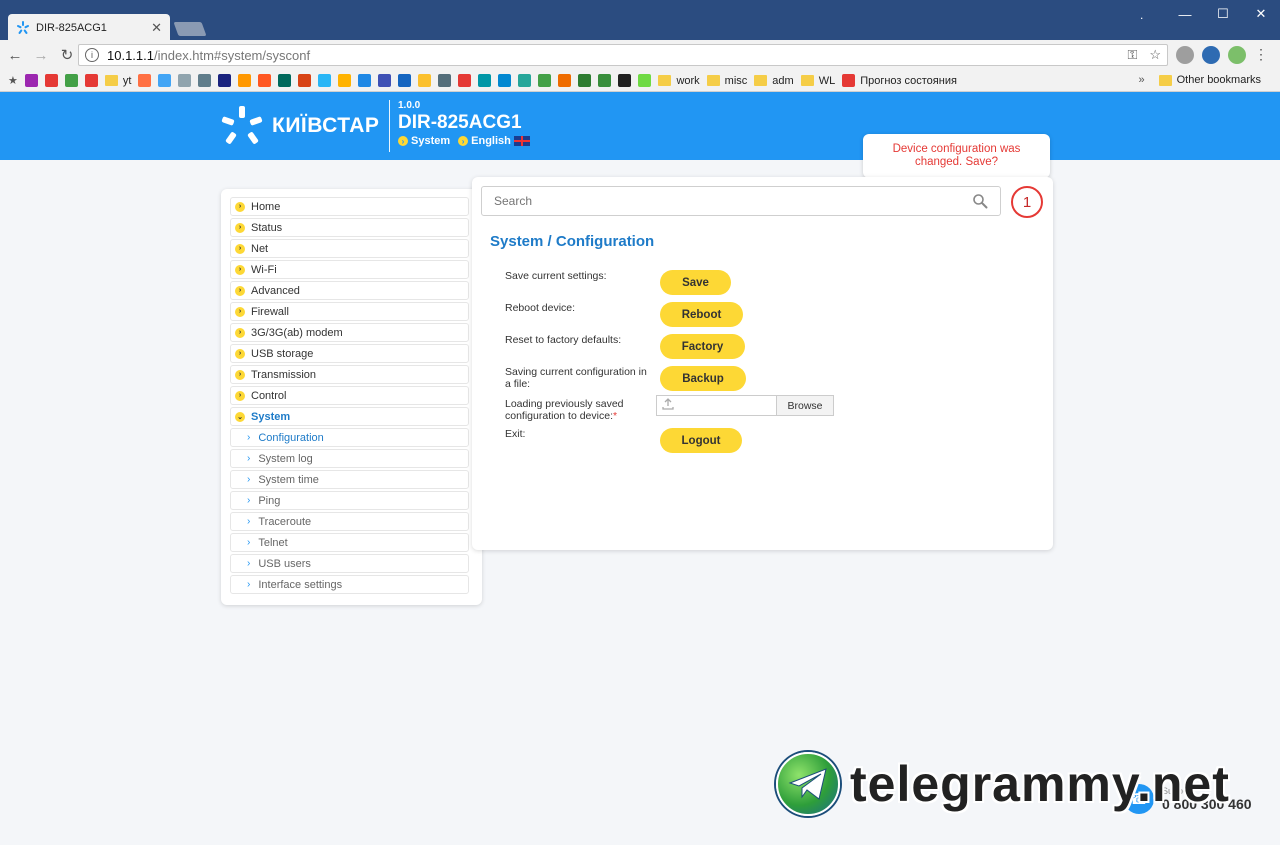 This screenshot has height=845, width=1280. Describe the element at coordinates (71, 80) in the screenshot. I see `drive-icon` at that location.